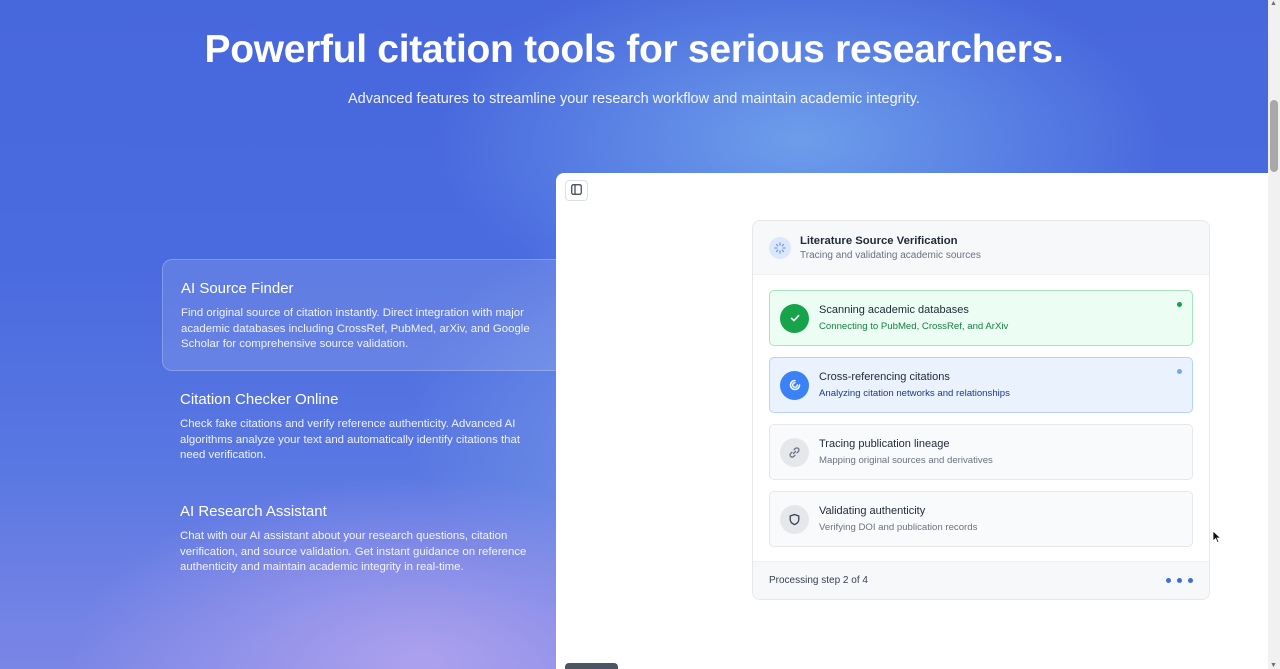 Image resolution: width=1280 pixels, height=669 pixels. Describe the element at coordinates (884, 377) in the screenshot. I see `step-title: Cross-referencing citations` at that location.